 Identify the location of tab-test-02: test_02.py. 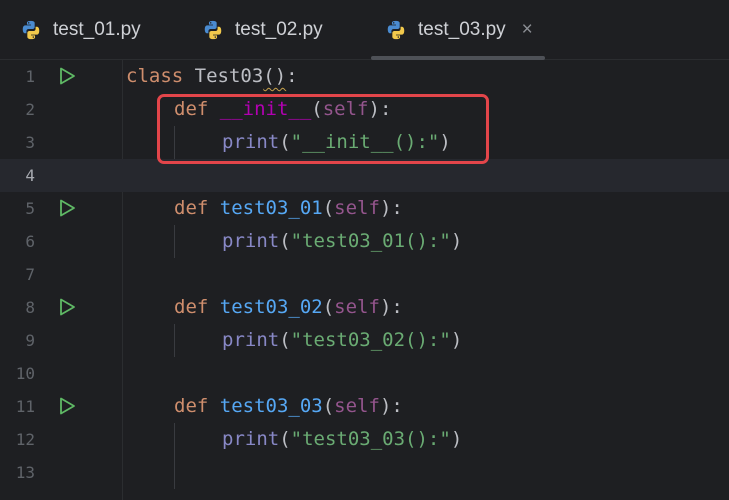
(262, 29).